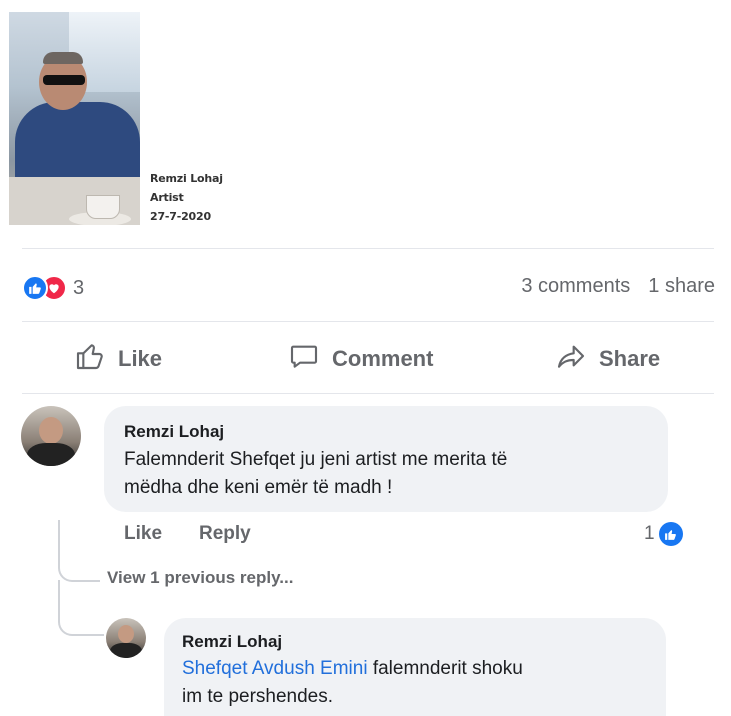  What do you see at coordinates (51, 436) in the screenshot?
I see `commenter-avatar` at bounding box center [51, 436].